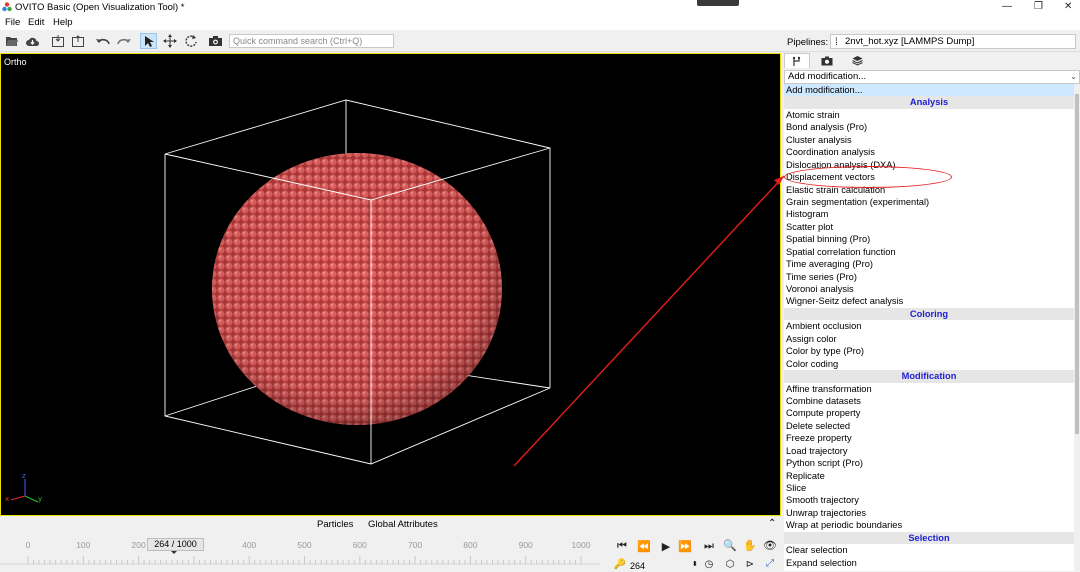  Describe the element at coordinates (148, 41) in the screenshot. I see `select-icon` at that location.